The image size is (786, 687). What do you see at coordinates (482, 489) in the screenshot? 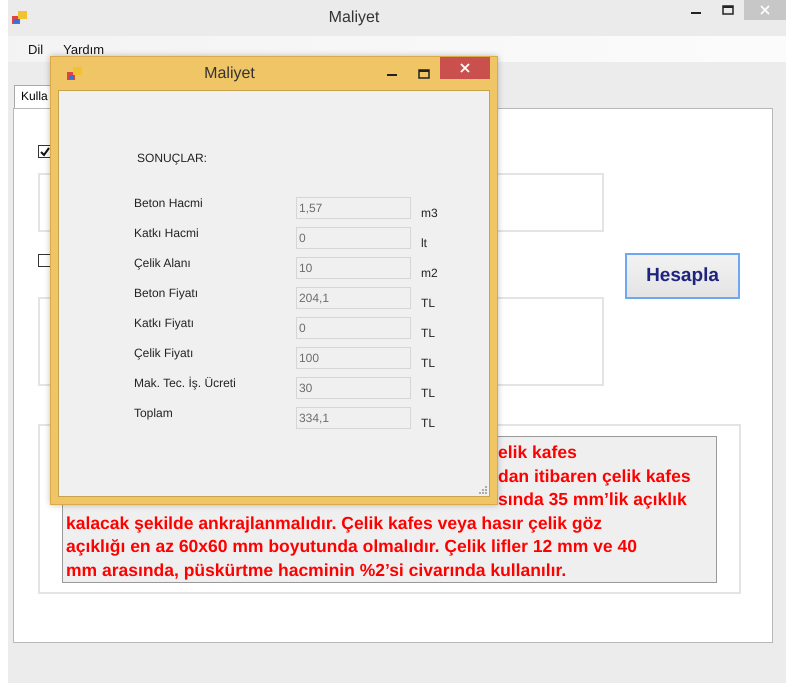
I see `resize-grip-icon` at bounding box center [482, 489].